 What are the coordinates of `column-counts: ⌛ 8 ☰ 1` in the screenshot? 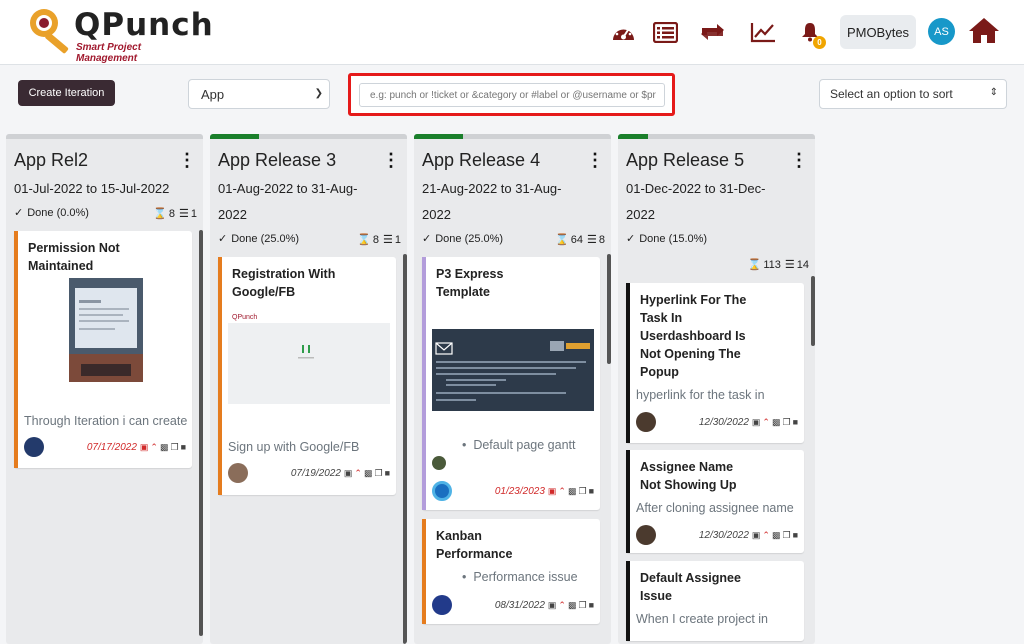 It's located at (175, 214).